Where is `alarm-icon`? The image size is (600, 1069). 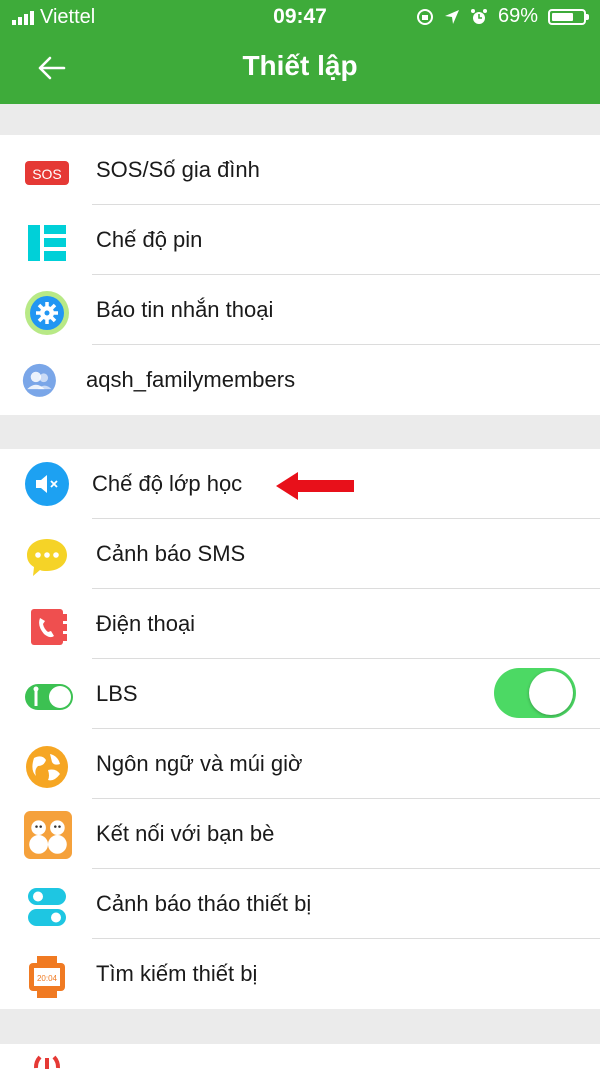
alarm-icon is located at coordinates (478, 16).